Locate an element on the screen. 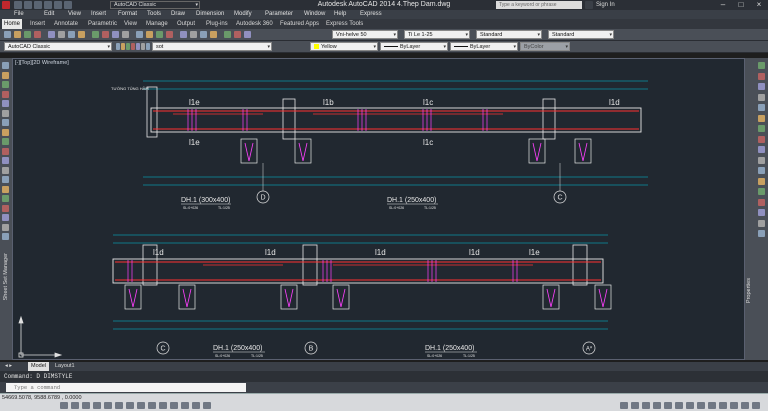  copy-object-icon is located at coordinates (761, 76).